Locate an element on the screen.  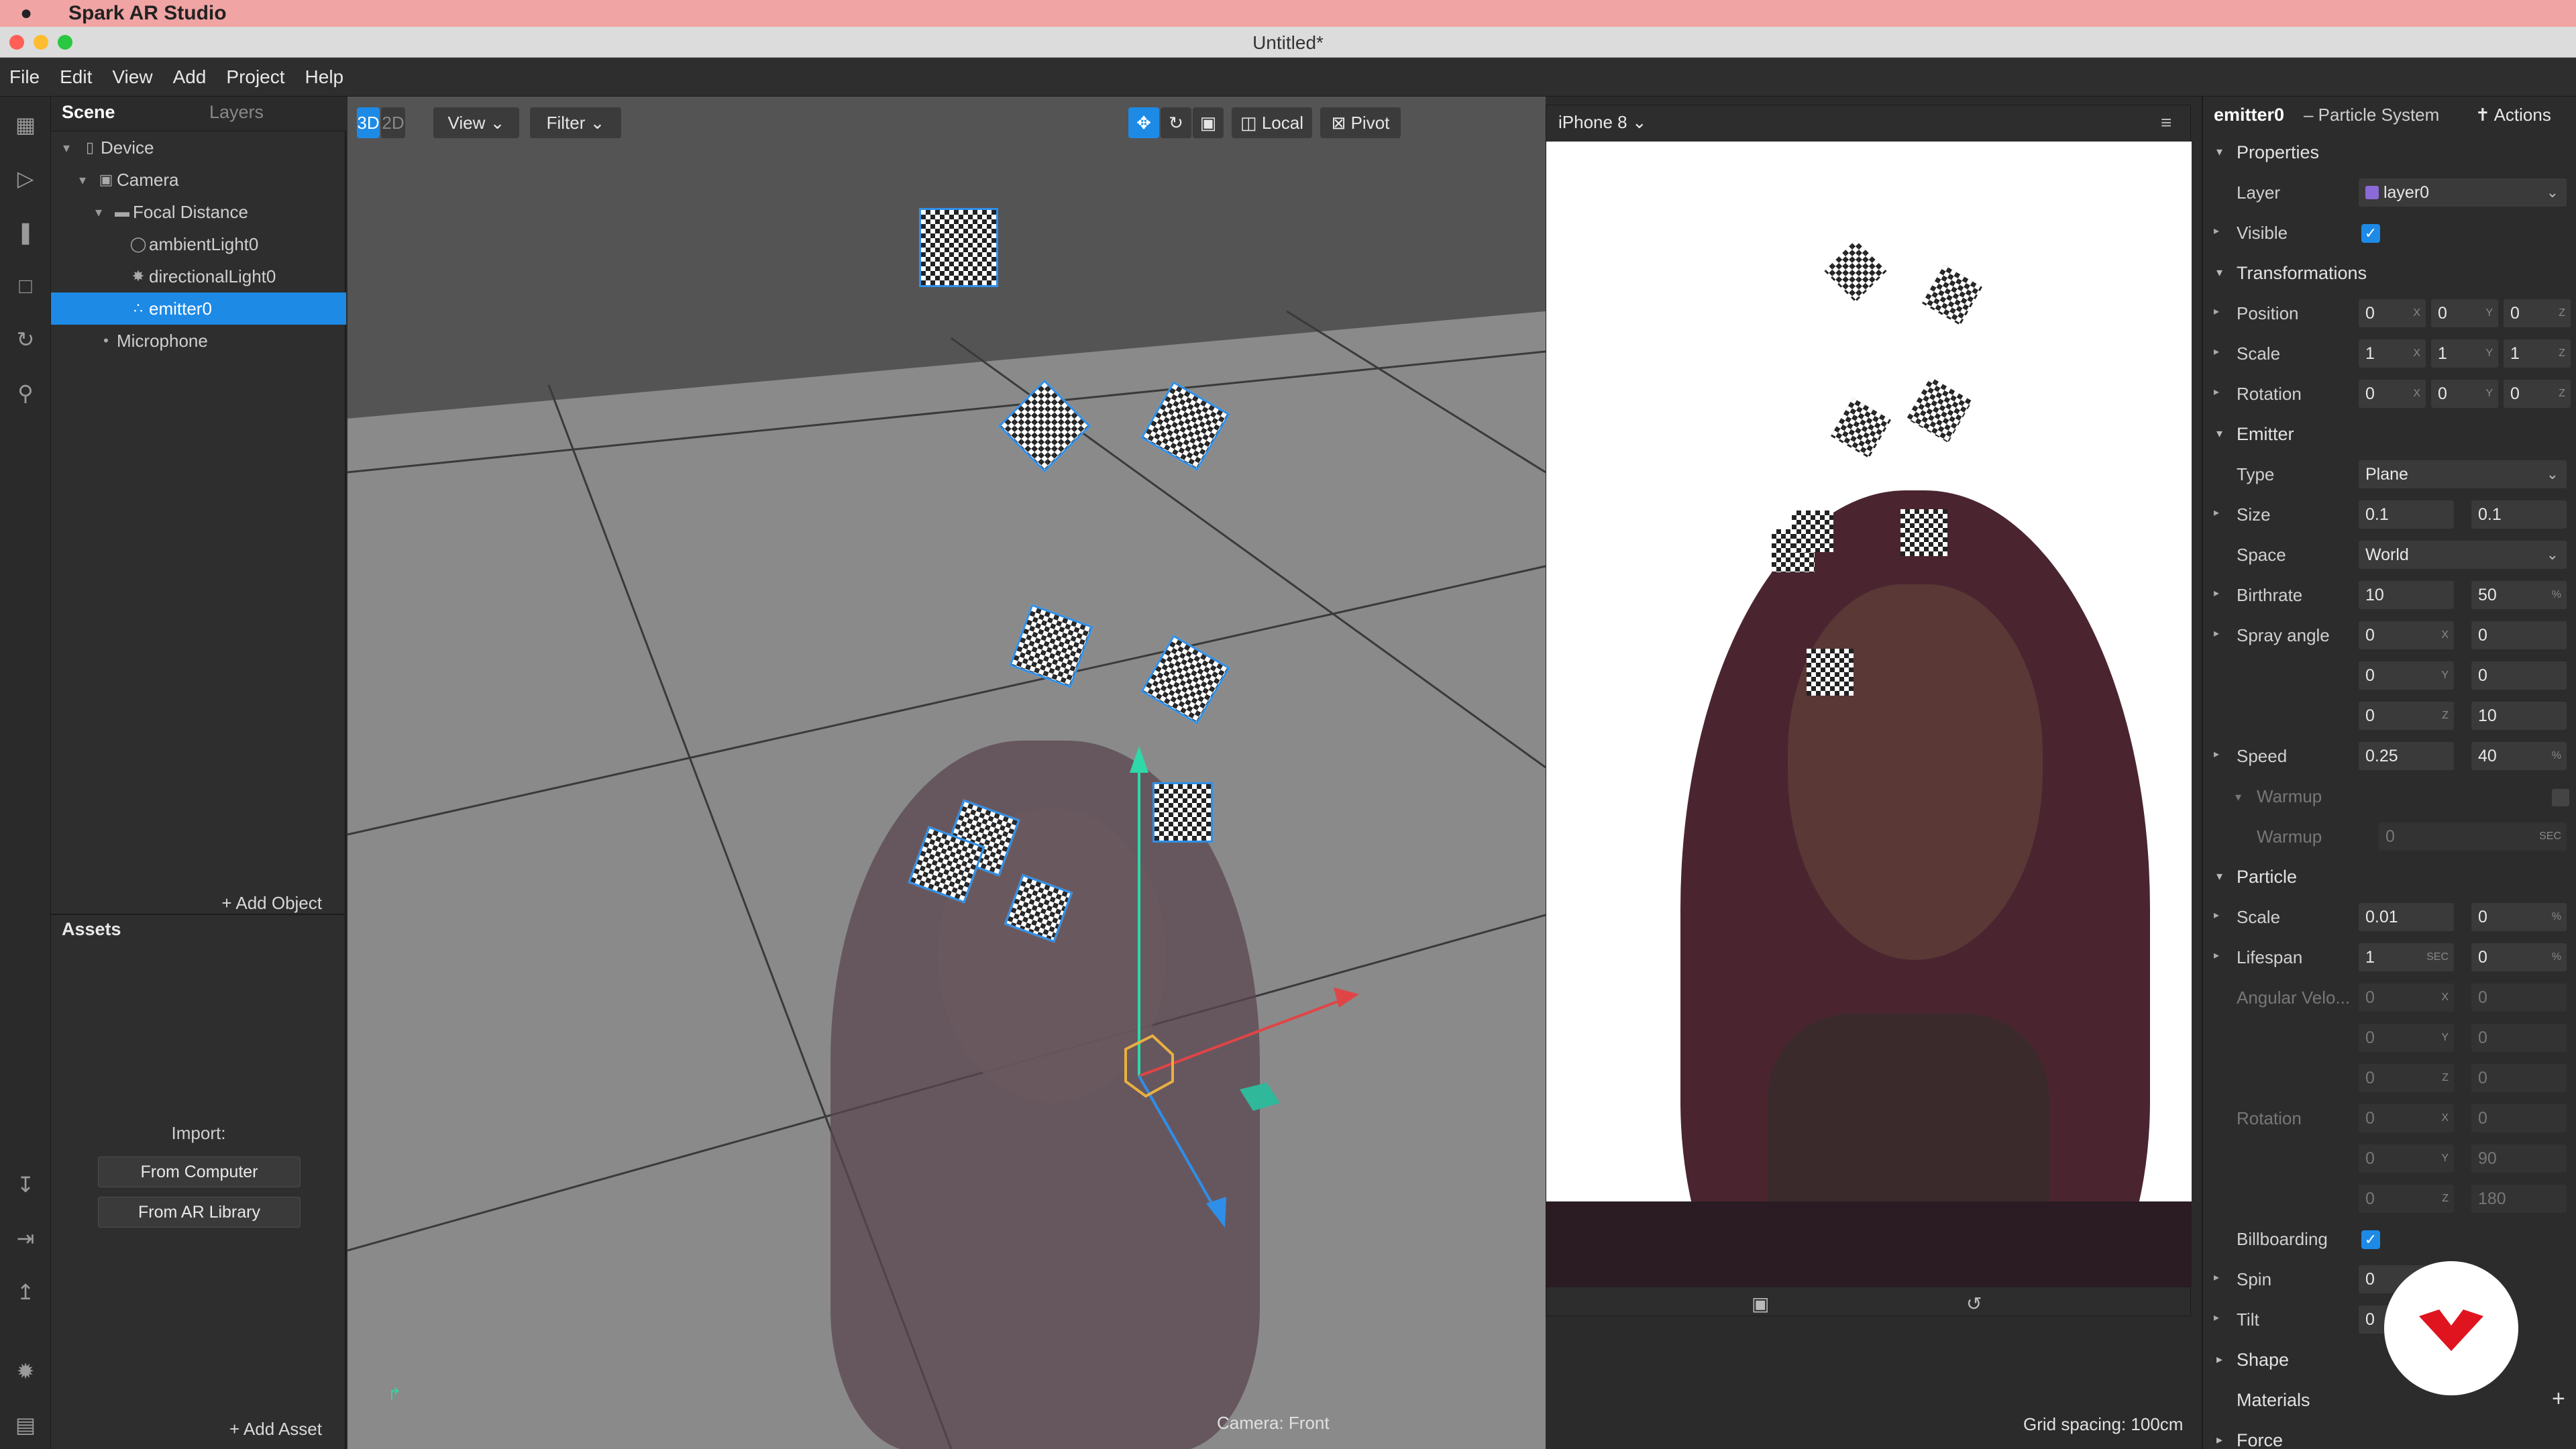
section-properties: ▾ Properties is located at coordinates (2389, 153).